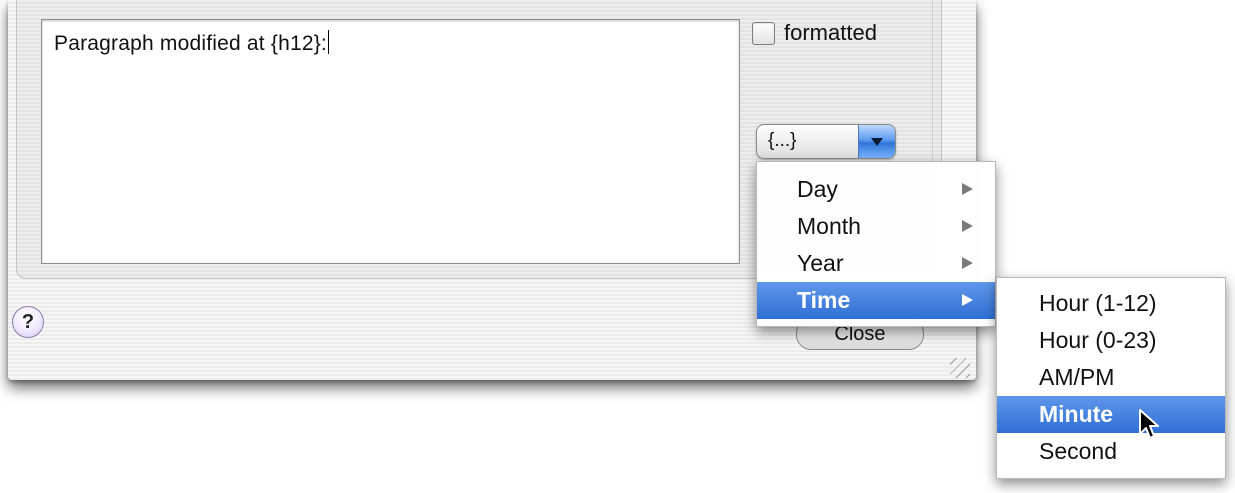 Image resolution: width=1235 pixels, height=493 pixels. Describe the element at coordinates (876, 226) in the screenshot. I see `menu-item-month: Month` at that location.